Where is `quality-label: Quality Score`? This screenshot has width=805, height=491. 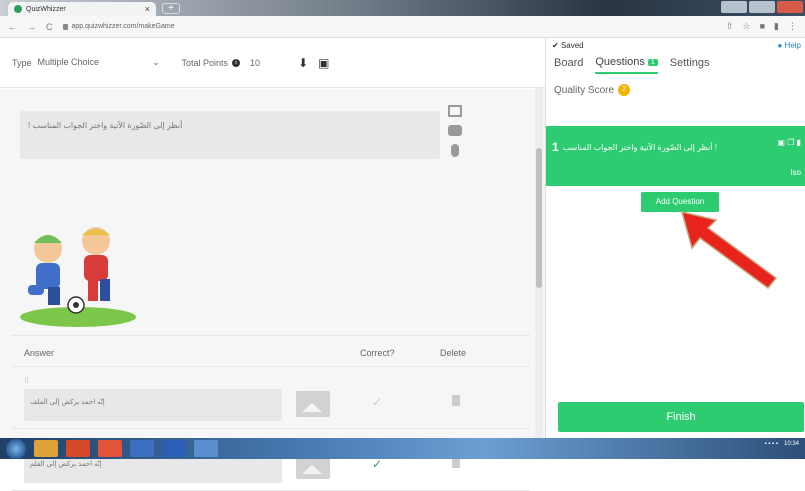 quality-label: Quality Score is located at coordinates (584, 90).